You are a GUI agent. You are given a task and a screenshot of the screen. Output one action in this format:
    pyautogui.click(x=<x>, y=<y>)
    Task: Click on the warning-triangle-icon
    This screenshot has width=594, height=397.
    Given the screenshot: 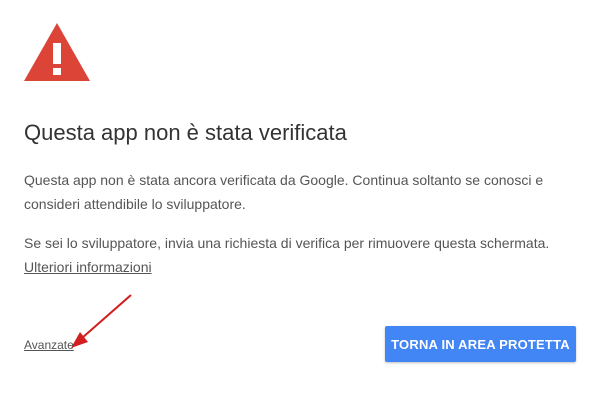 What is the action you would take?
    pyautogui.click(x=57, y=52)
    